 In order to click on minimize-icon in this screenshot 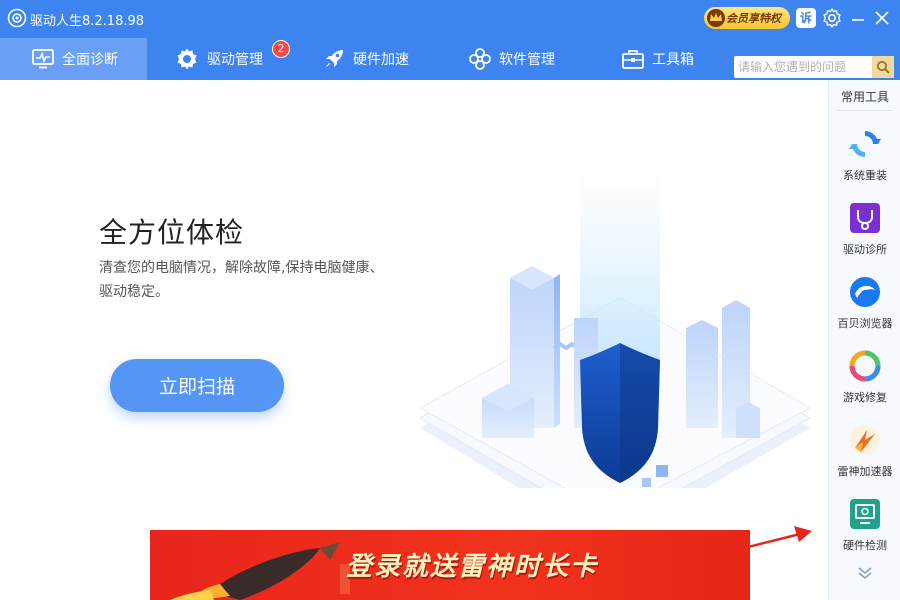, I will do `click(858, 18)`.